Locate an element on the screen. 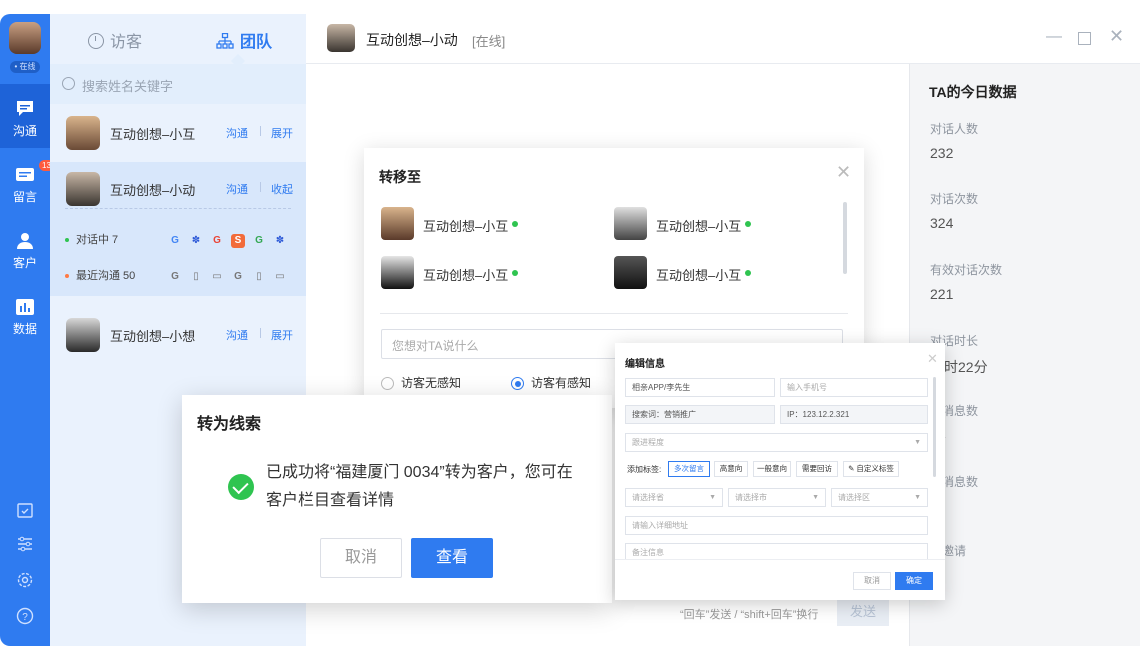 Image resolution: width=1140 pixels, height=660 pixels. radio-visitor-unaware: 访客无感知 is located at coordinates (421, 382).